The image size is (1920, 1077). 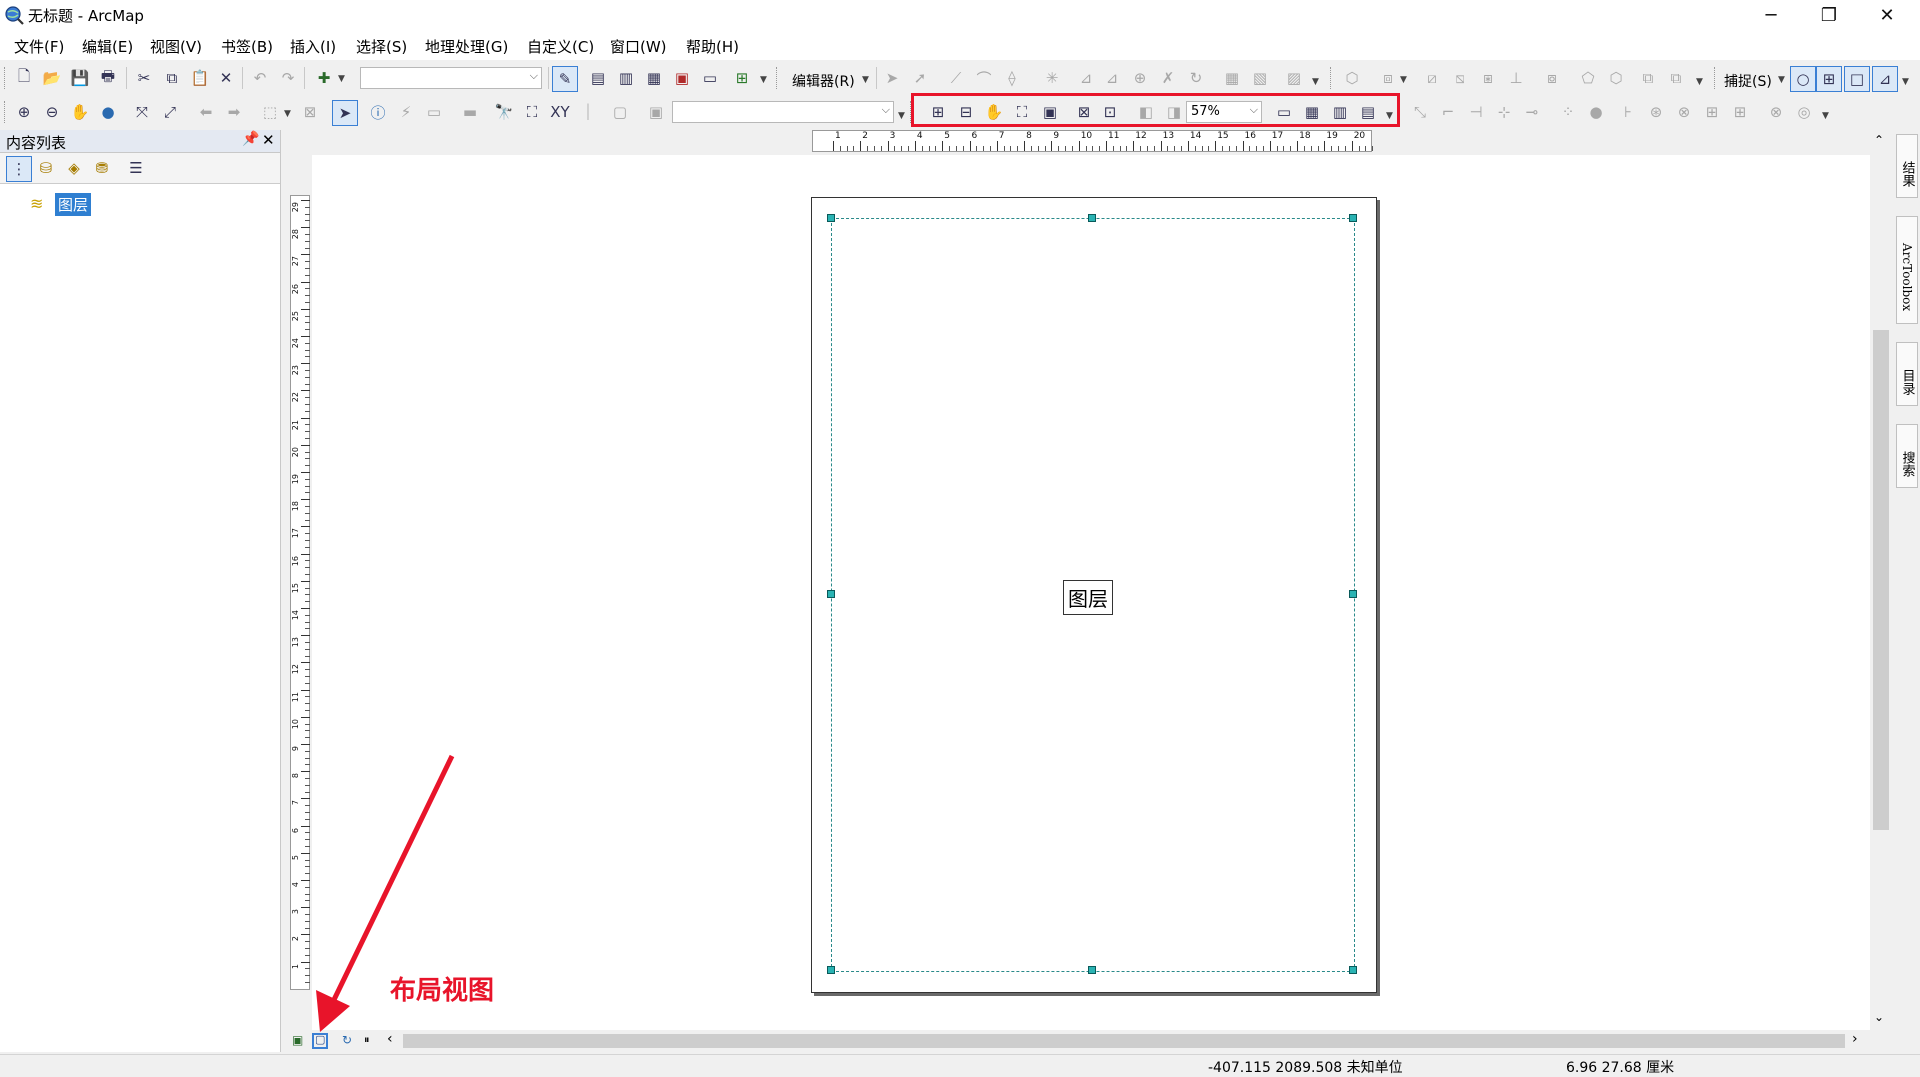 I want to click on georef-icon: ⧈, so click(x=1388, y=78).